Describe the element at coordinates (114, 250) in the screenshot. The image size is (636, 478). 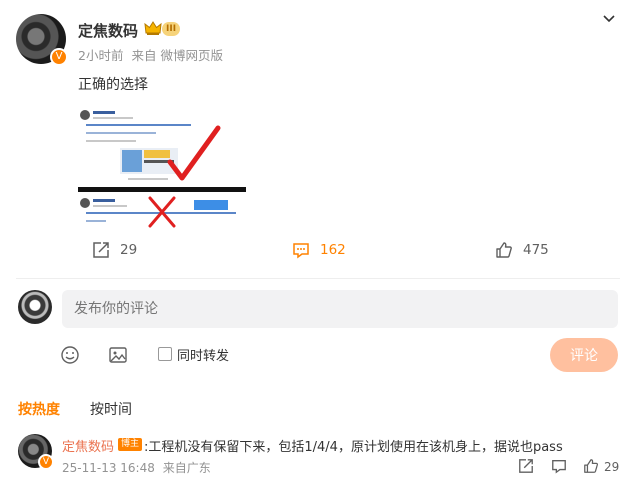
I see `repost-button: 29` at that location.